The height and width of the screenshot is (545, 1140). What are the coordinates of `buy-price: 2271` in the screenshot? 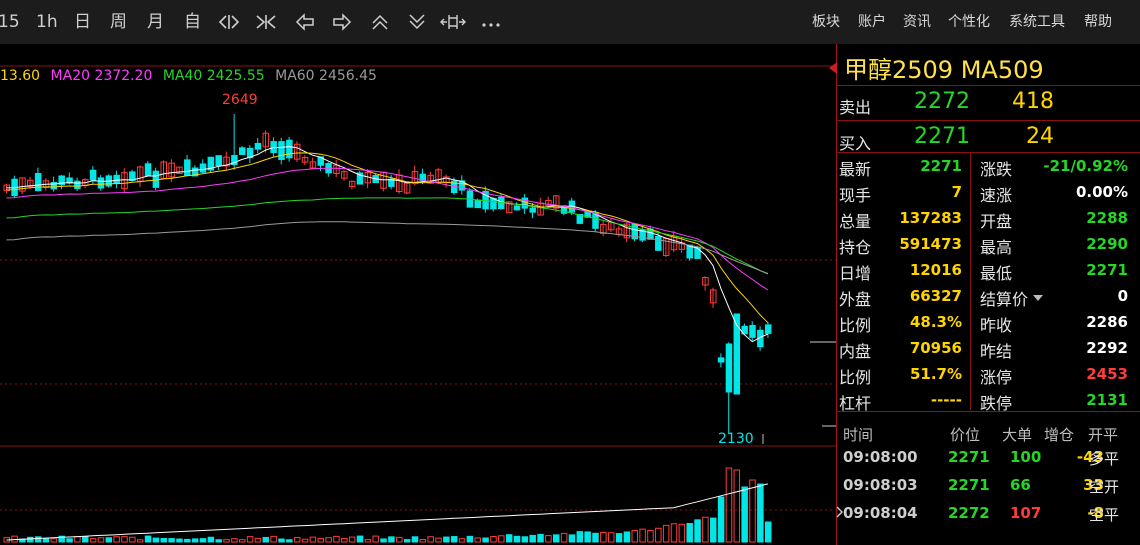 It's located at (942, 136).